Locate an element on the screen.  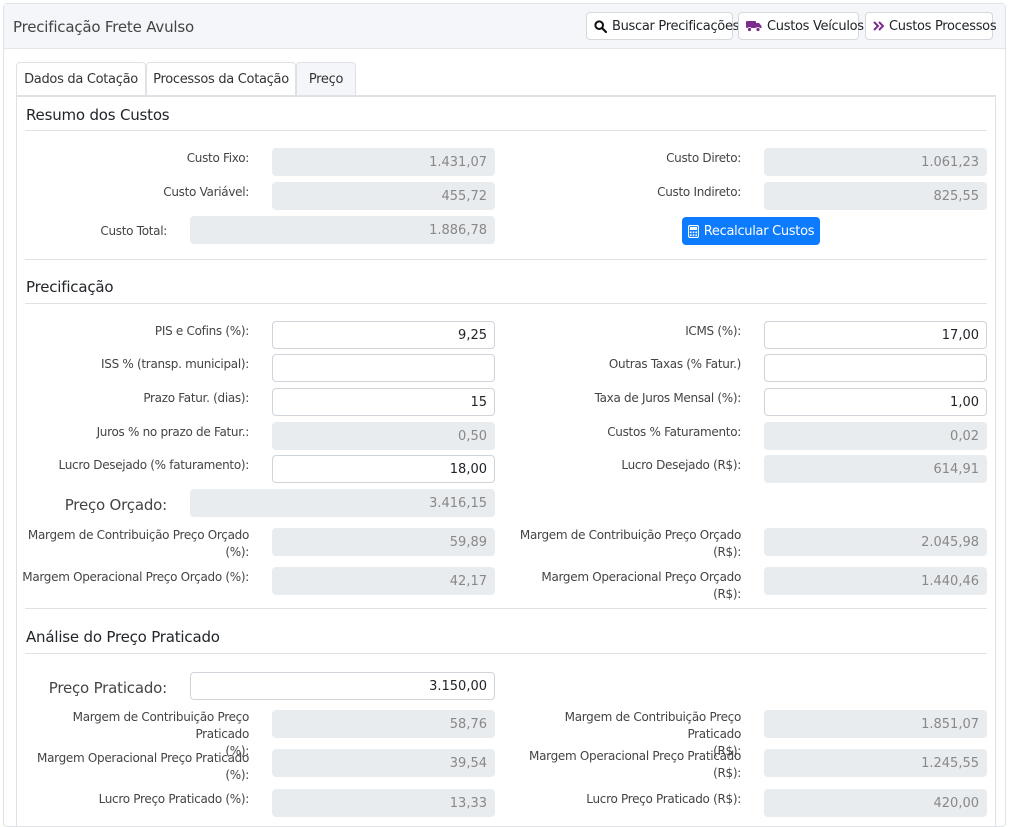
juros-prazo-field: 0,50 is located at coordinates (383, 436).